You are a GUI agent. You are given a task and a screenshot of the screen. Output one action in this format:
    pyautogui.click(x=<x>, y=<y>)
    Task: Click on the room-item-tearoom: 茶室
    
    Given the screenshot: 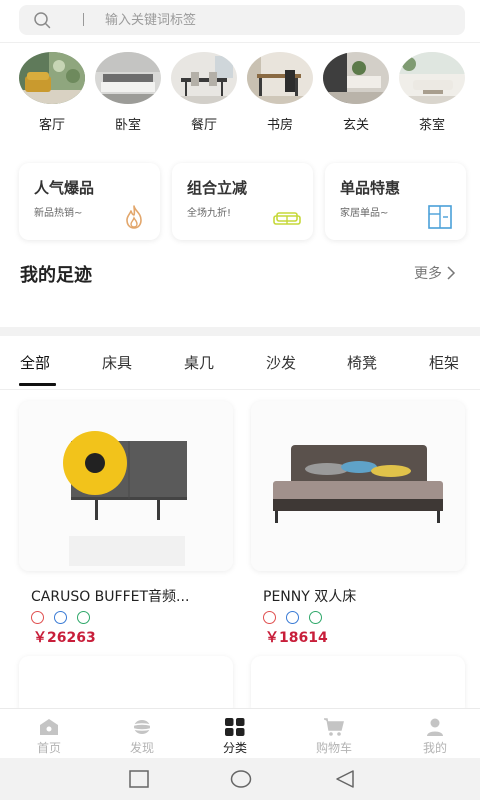 What is the action you would take?
    pyautogui.click(x=432, y=93)
    